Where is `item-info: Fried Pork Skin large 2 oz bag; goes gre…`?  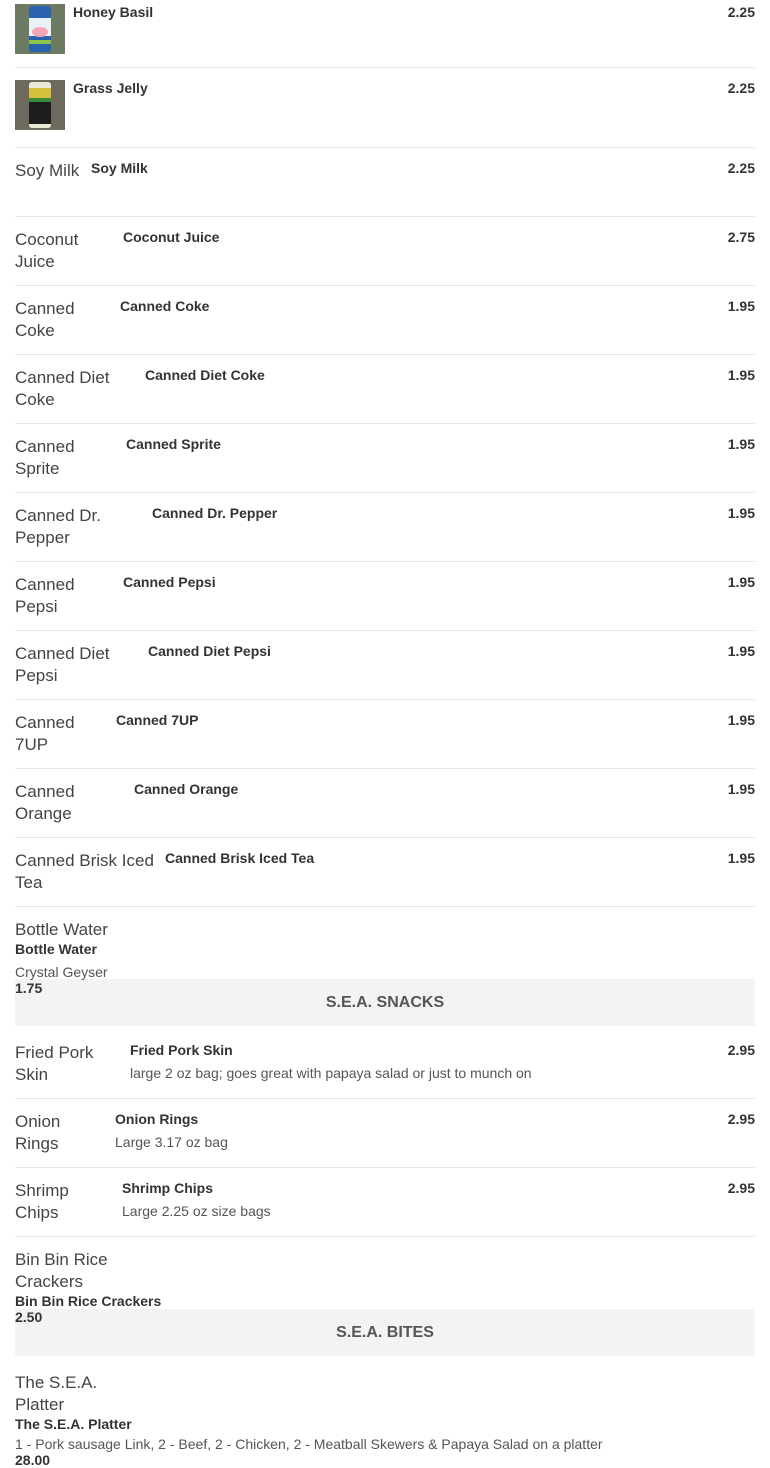
item-info: Fried Pork Skin large 2 oz bag; goes gre… is located at coordinates (429, 1061).